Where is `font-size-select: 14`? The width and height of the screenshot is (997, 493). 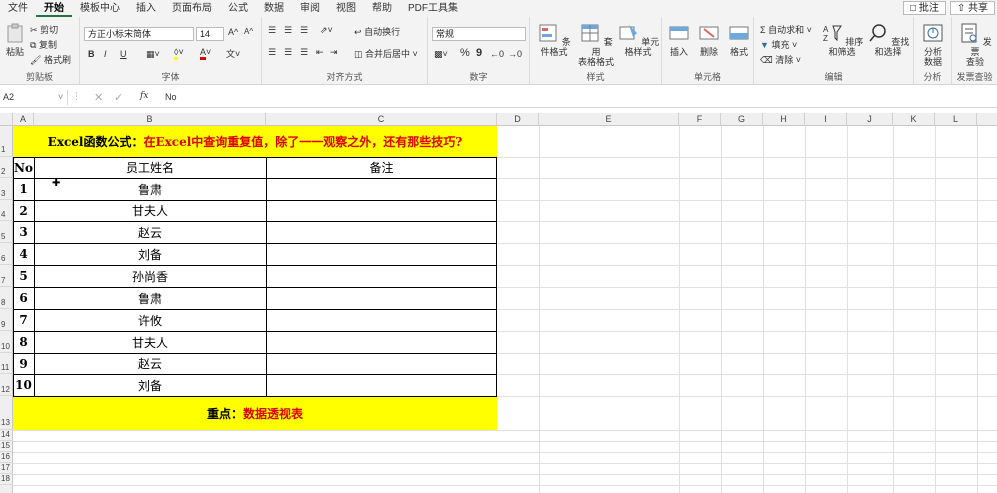
font-size-select: 14 is located at coordinates (210, 34).